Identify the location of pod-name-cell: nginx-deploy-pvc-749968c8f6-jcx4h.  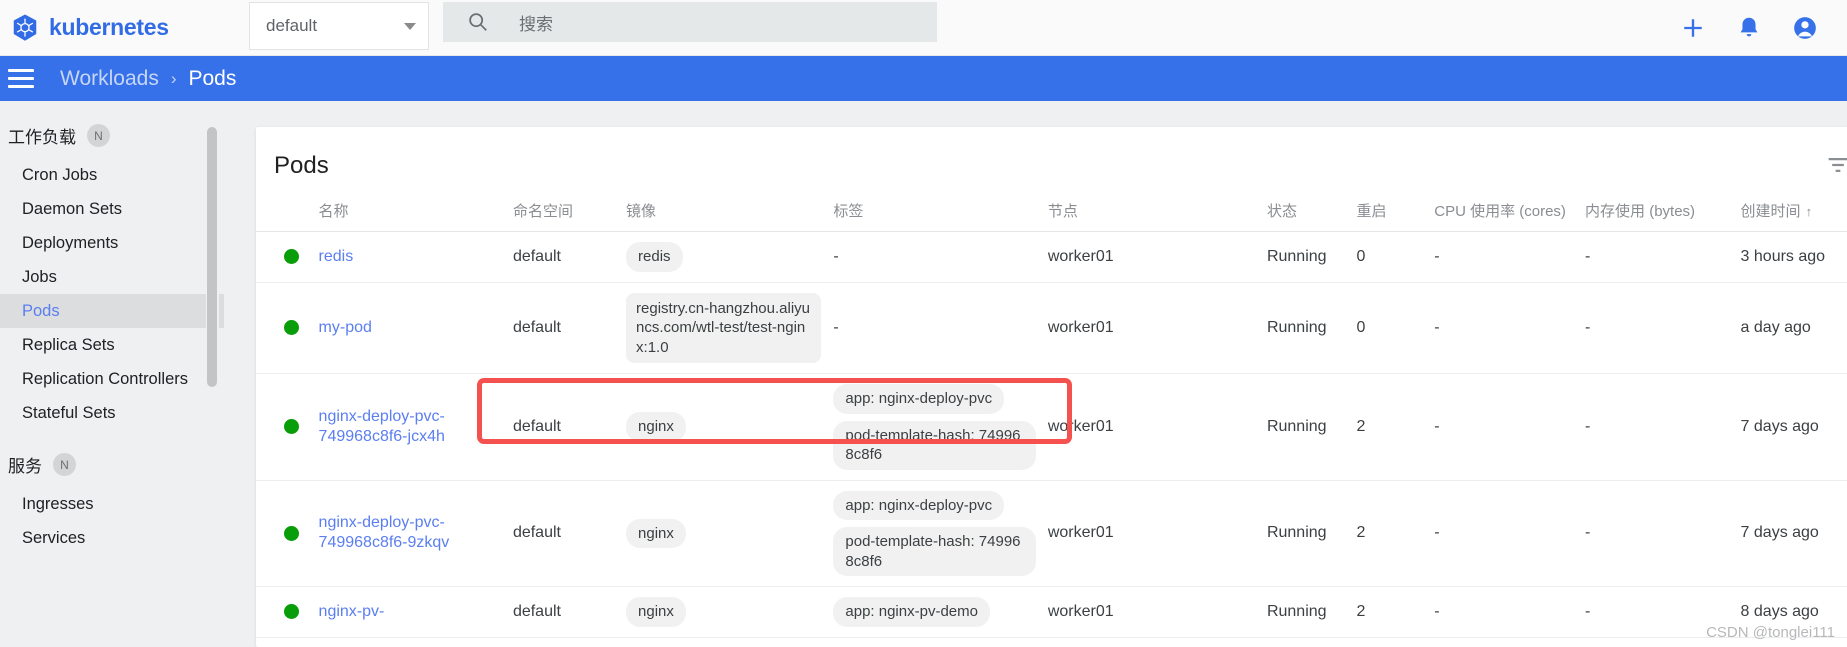
(409, 427).